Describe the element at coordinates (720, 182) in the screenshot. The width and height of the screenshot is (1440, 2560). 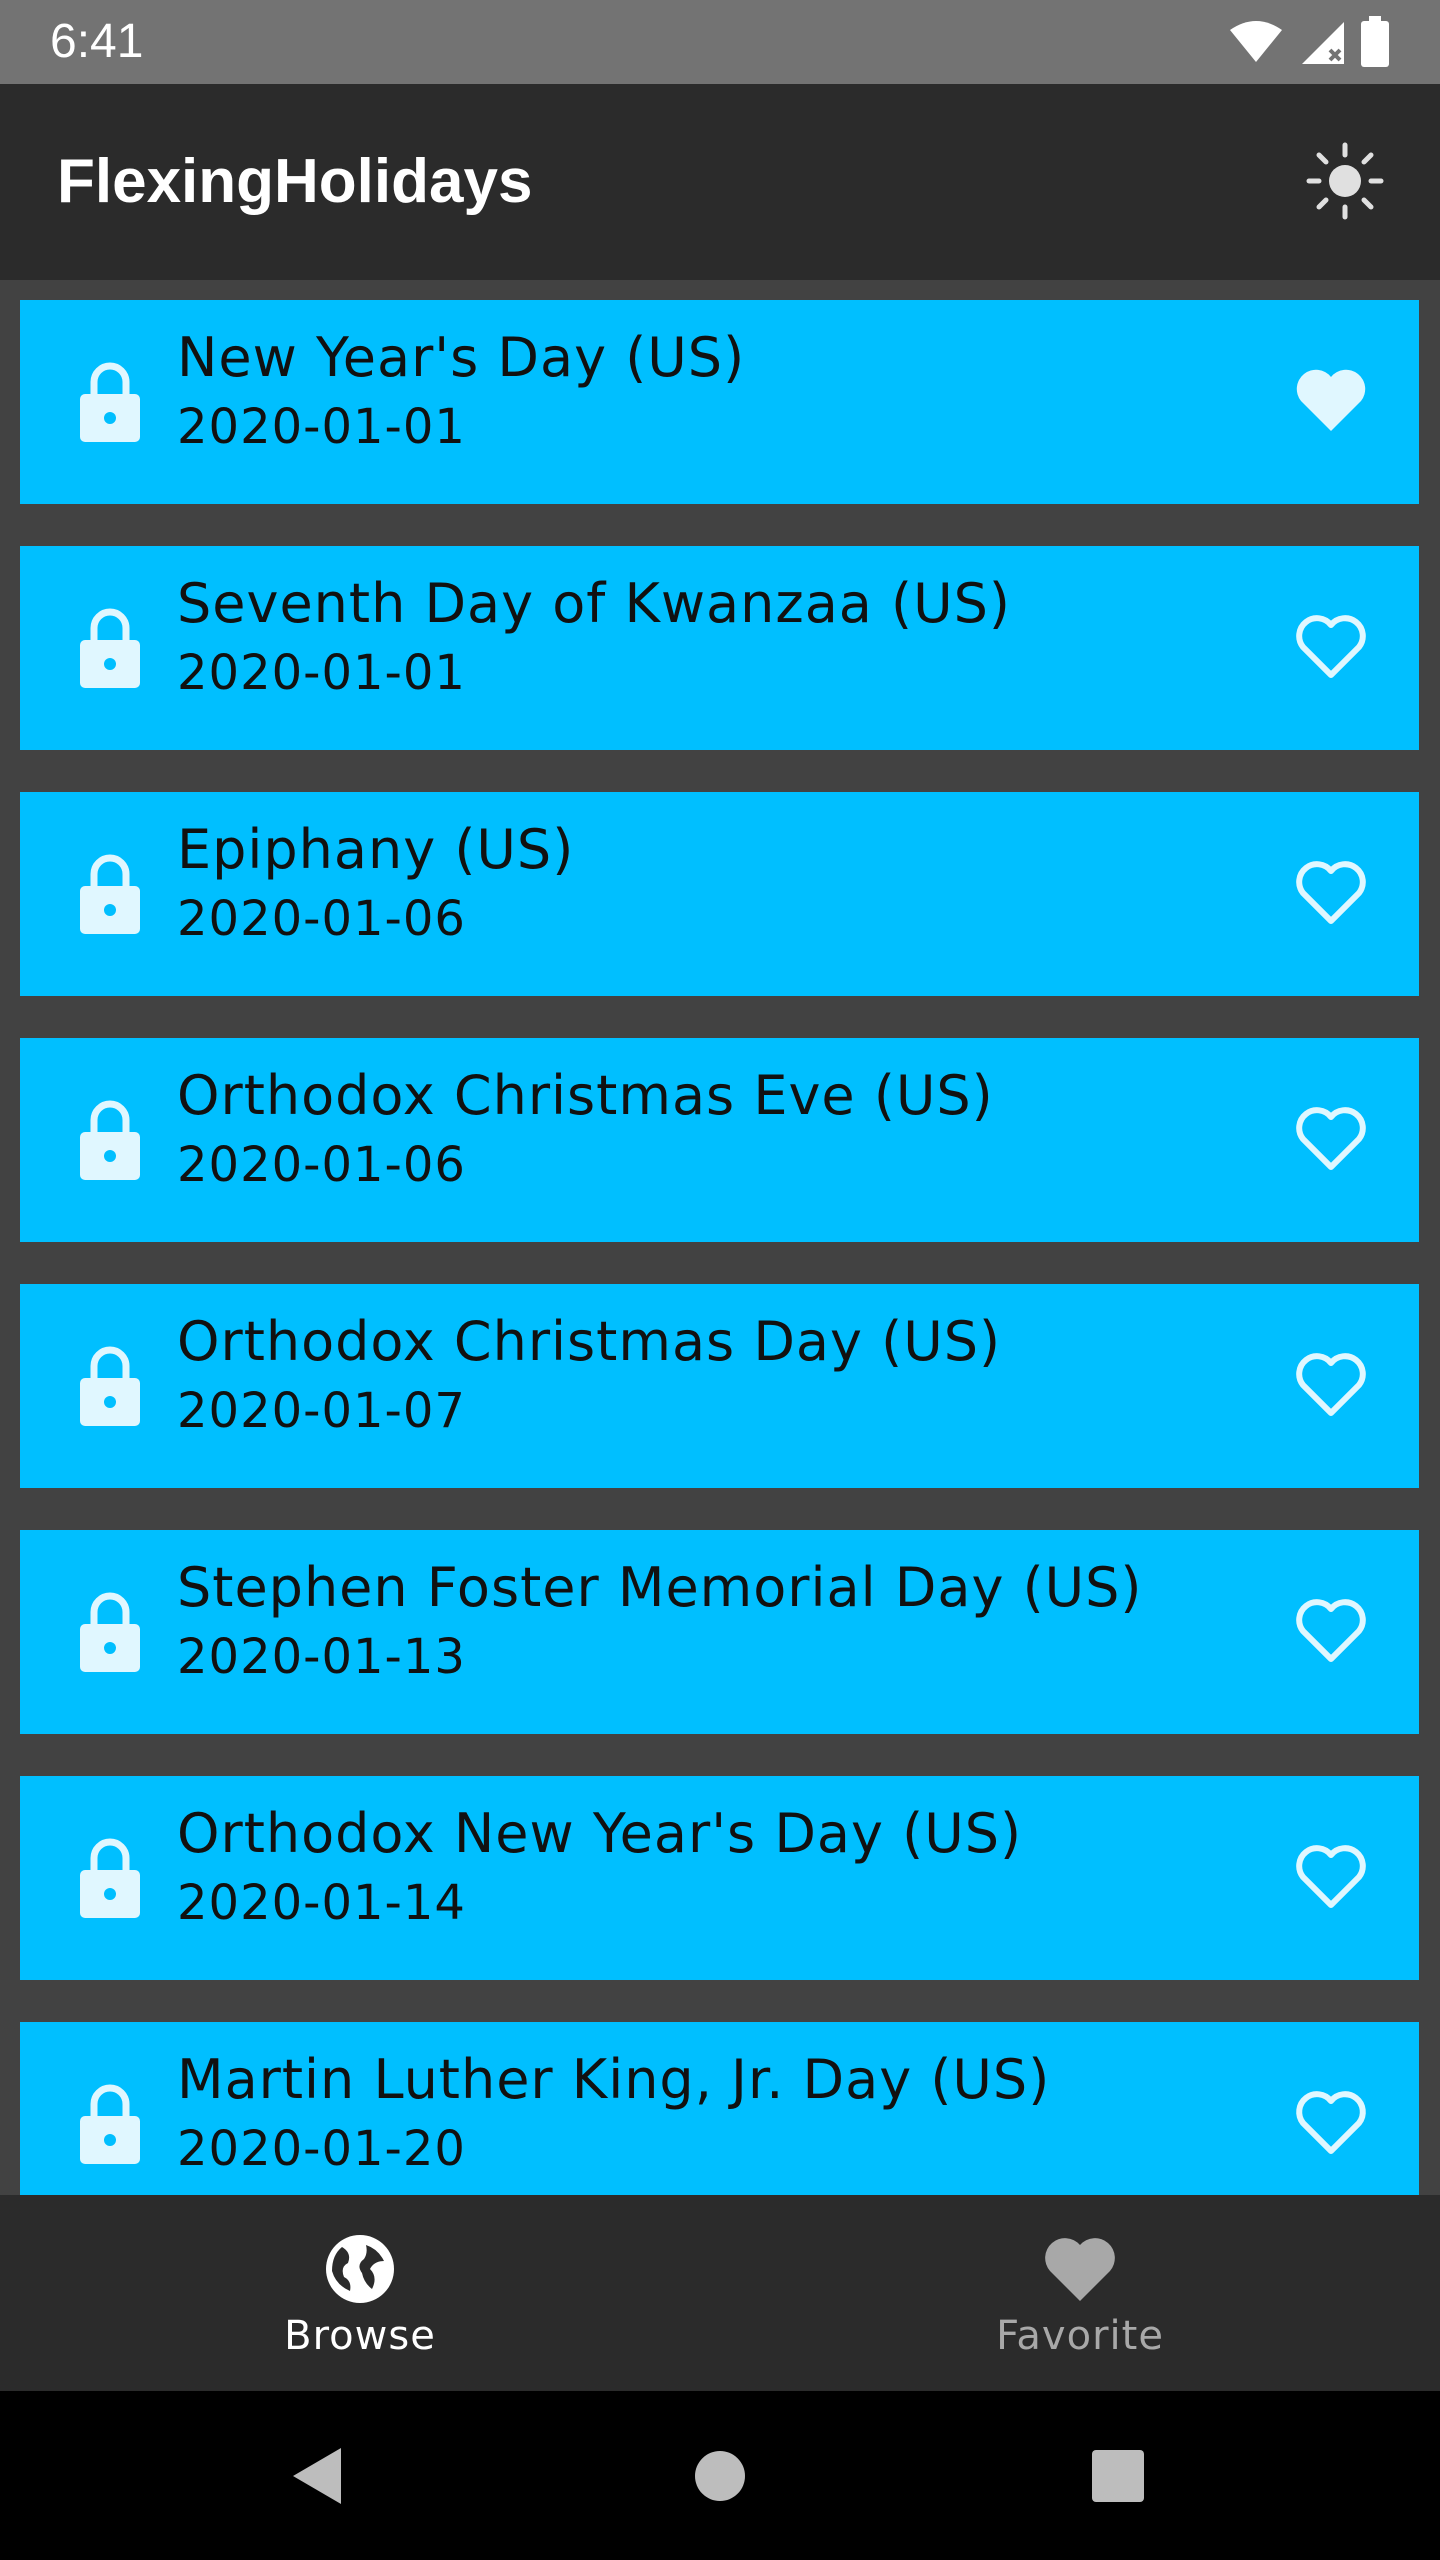
I see `app-bar: FlexingHolidays` at that location.